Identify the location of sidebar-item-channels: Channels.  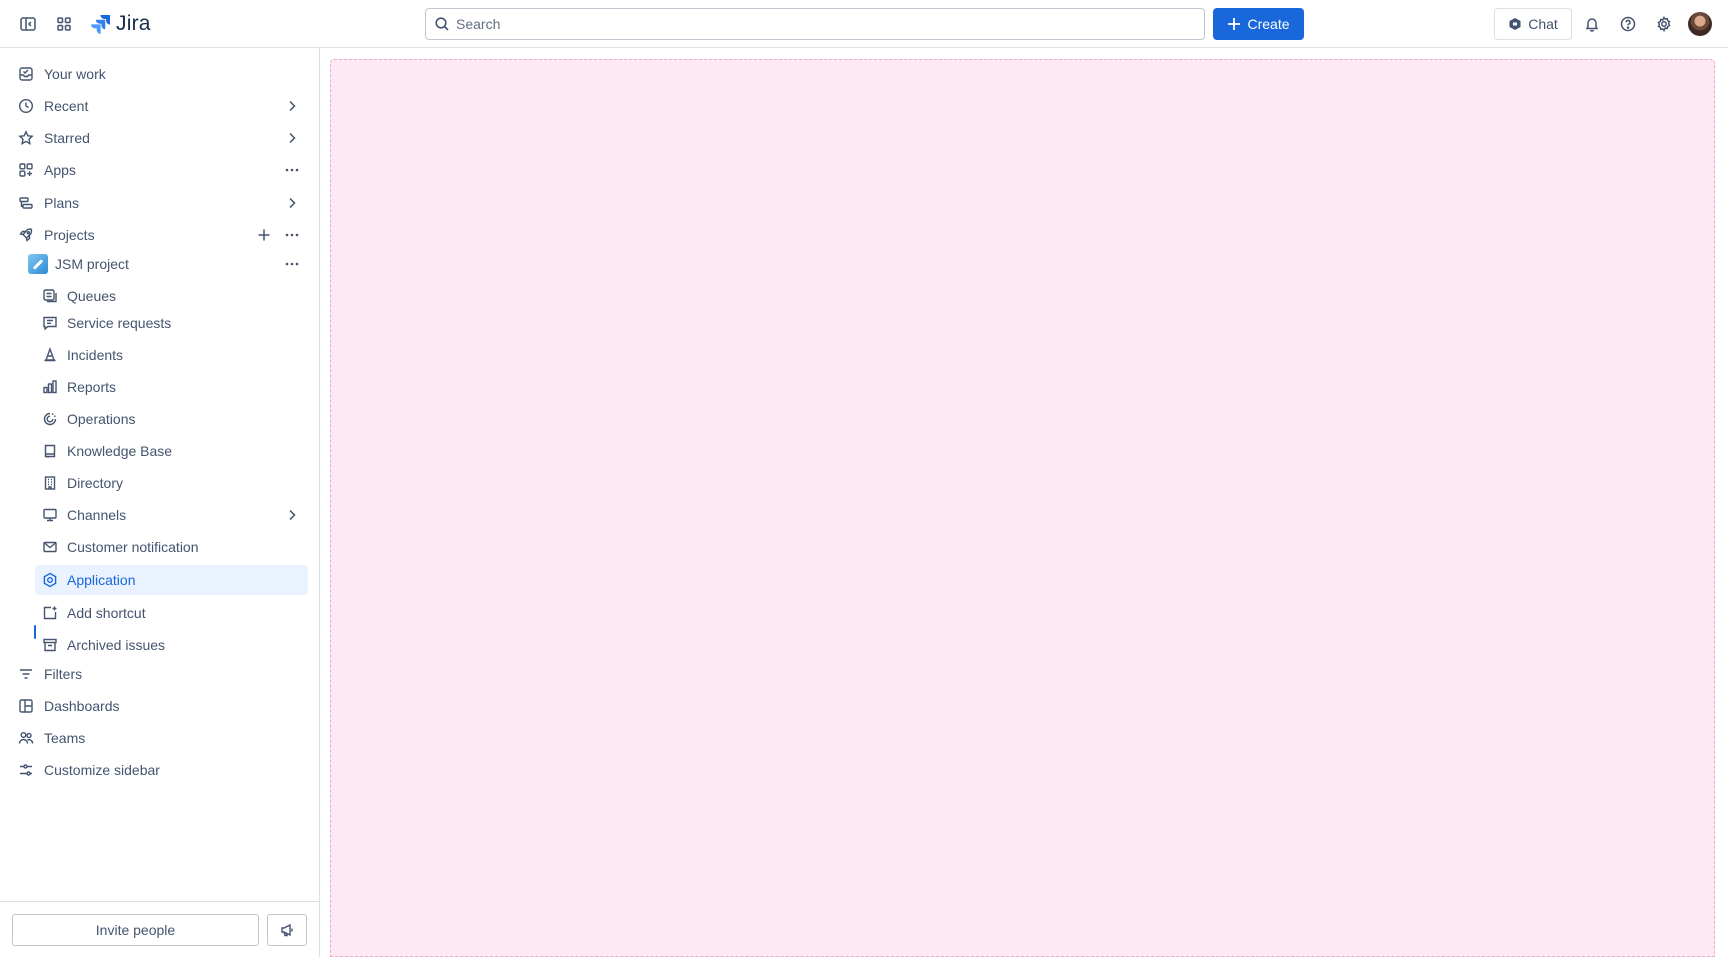
(159, 515).